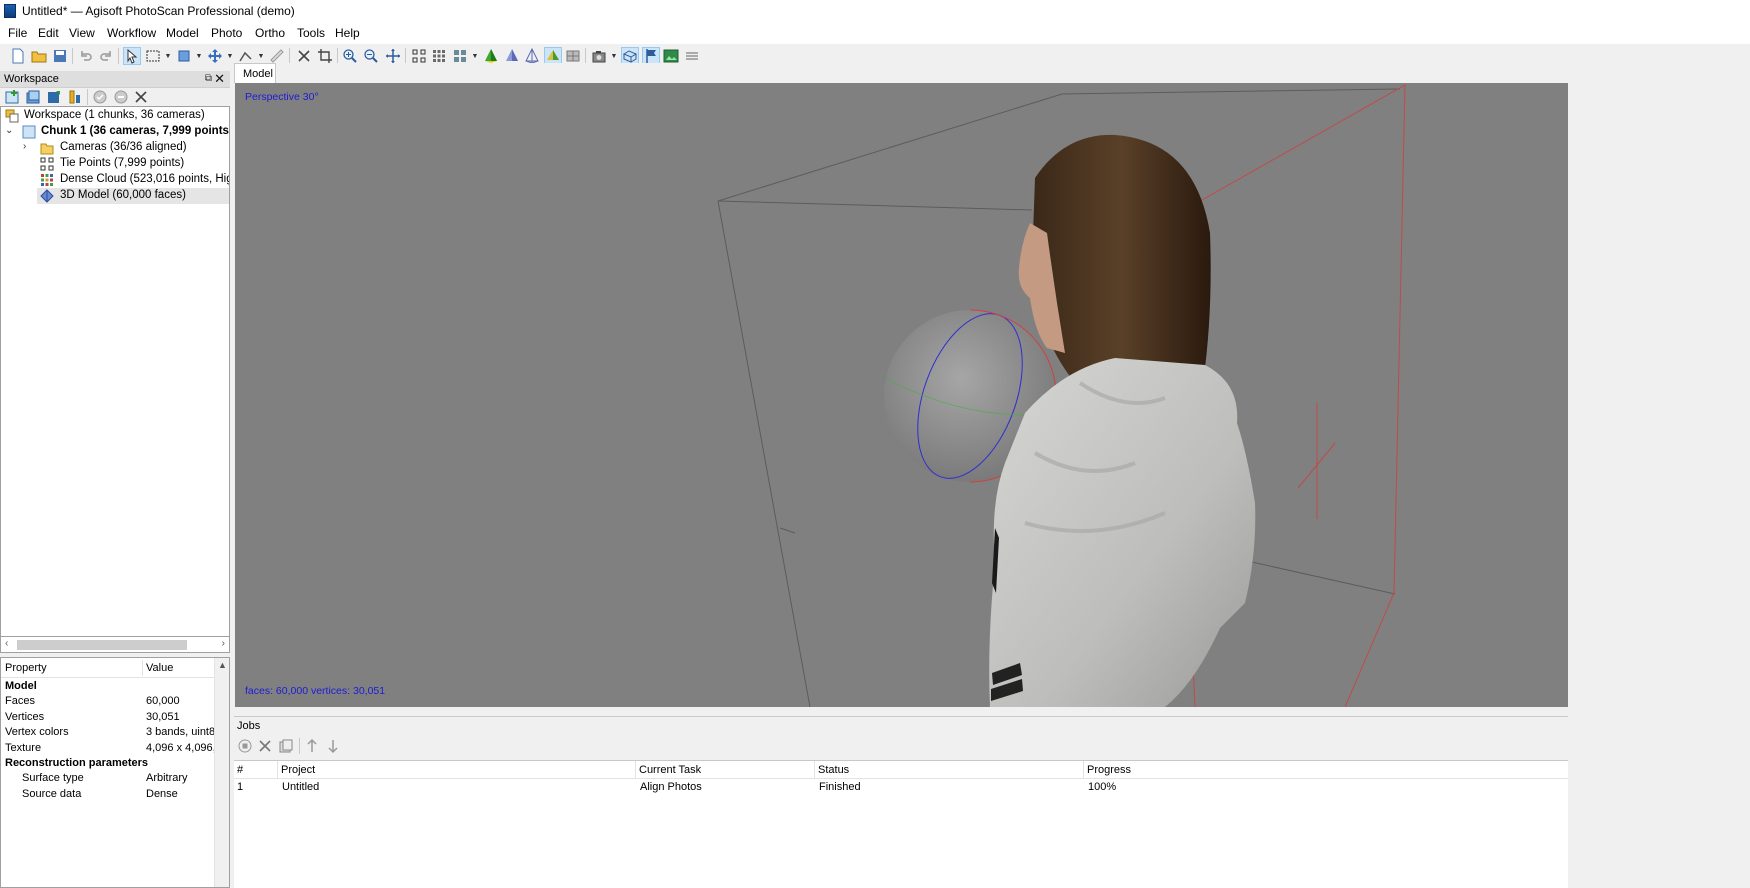 The height and width of the screenshot is (888, 1750). I want to click on property-row: Vertices 30,051, so click(92, 716).